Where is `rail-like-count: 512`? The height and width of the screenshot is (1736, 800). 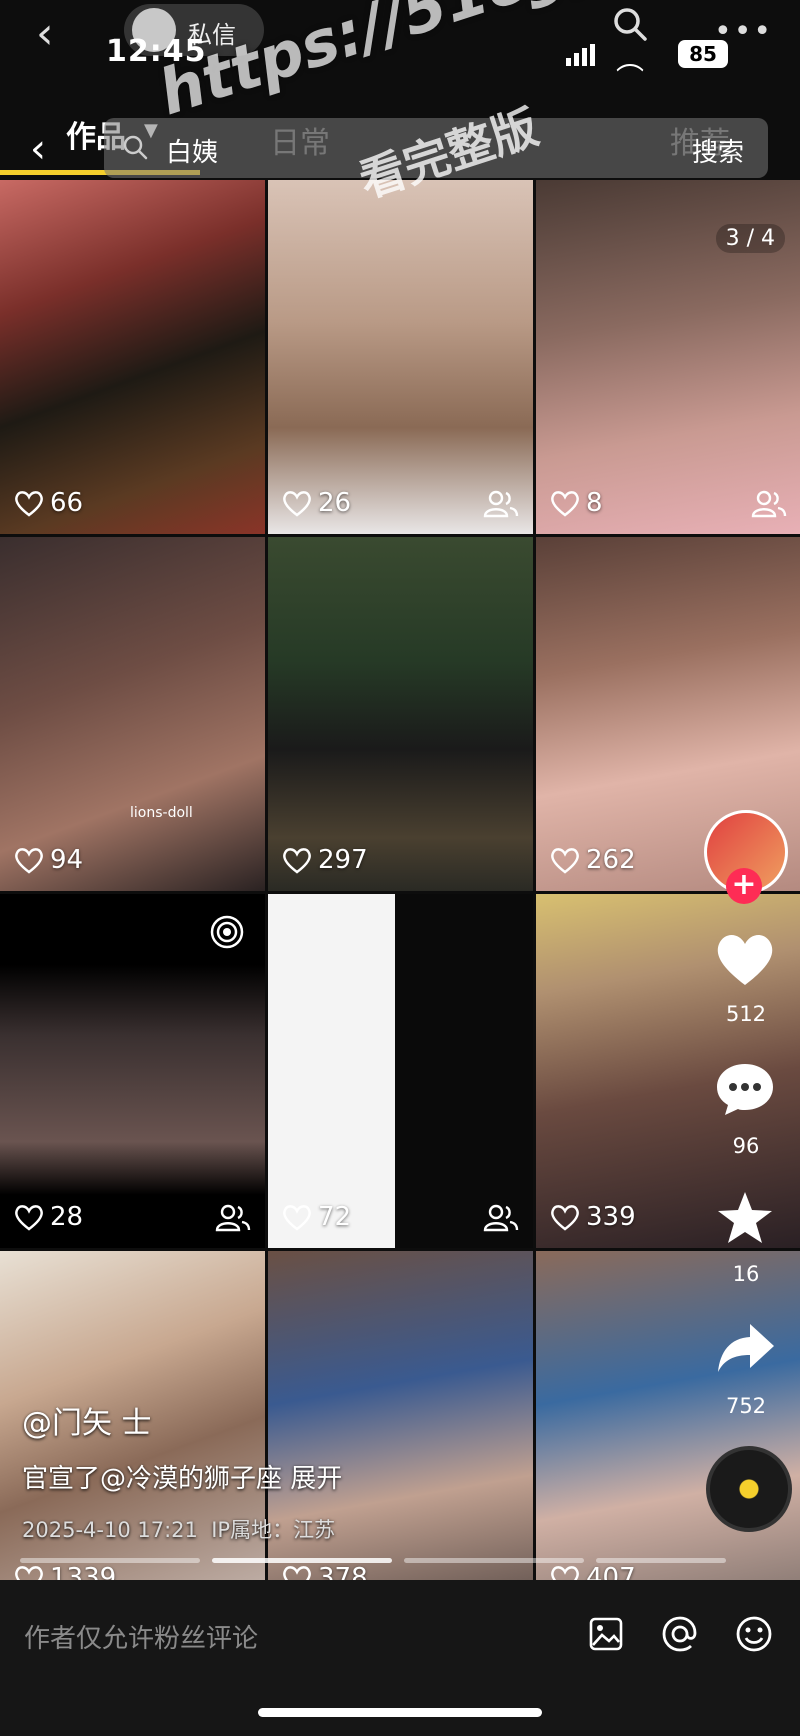 rail-like-count: 512 is located at coordinates (746, 1014).